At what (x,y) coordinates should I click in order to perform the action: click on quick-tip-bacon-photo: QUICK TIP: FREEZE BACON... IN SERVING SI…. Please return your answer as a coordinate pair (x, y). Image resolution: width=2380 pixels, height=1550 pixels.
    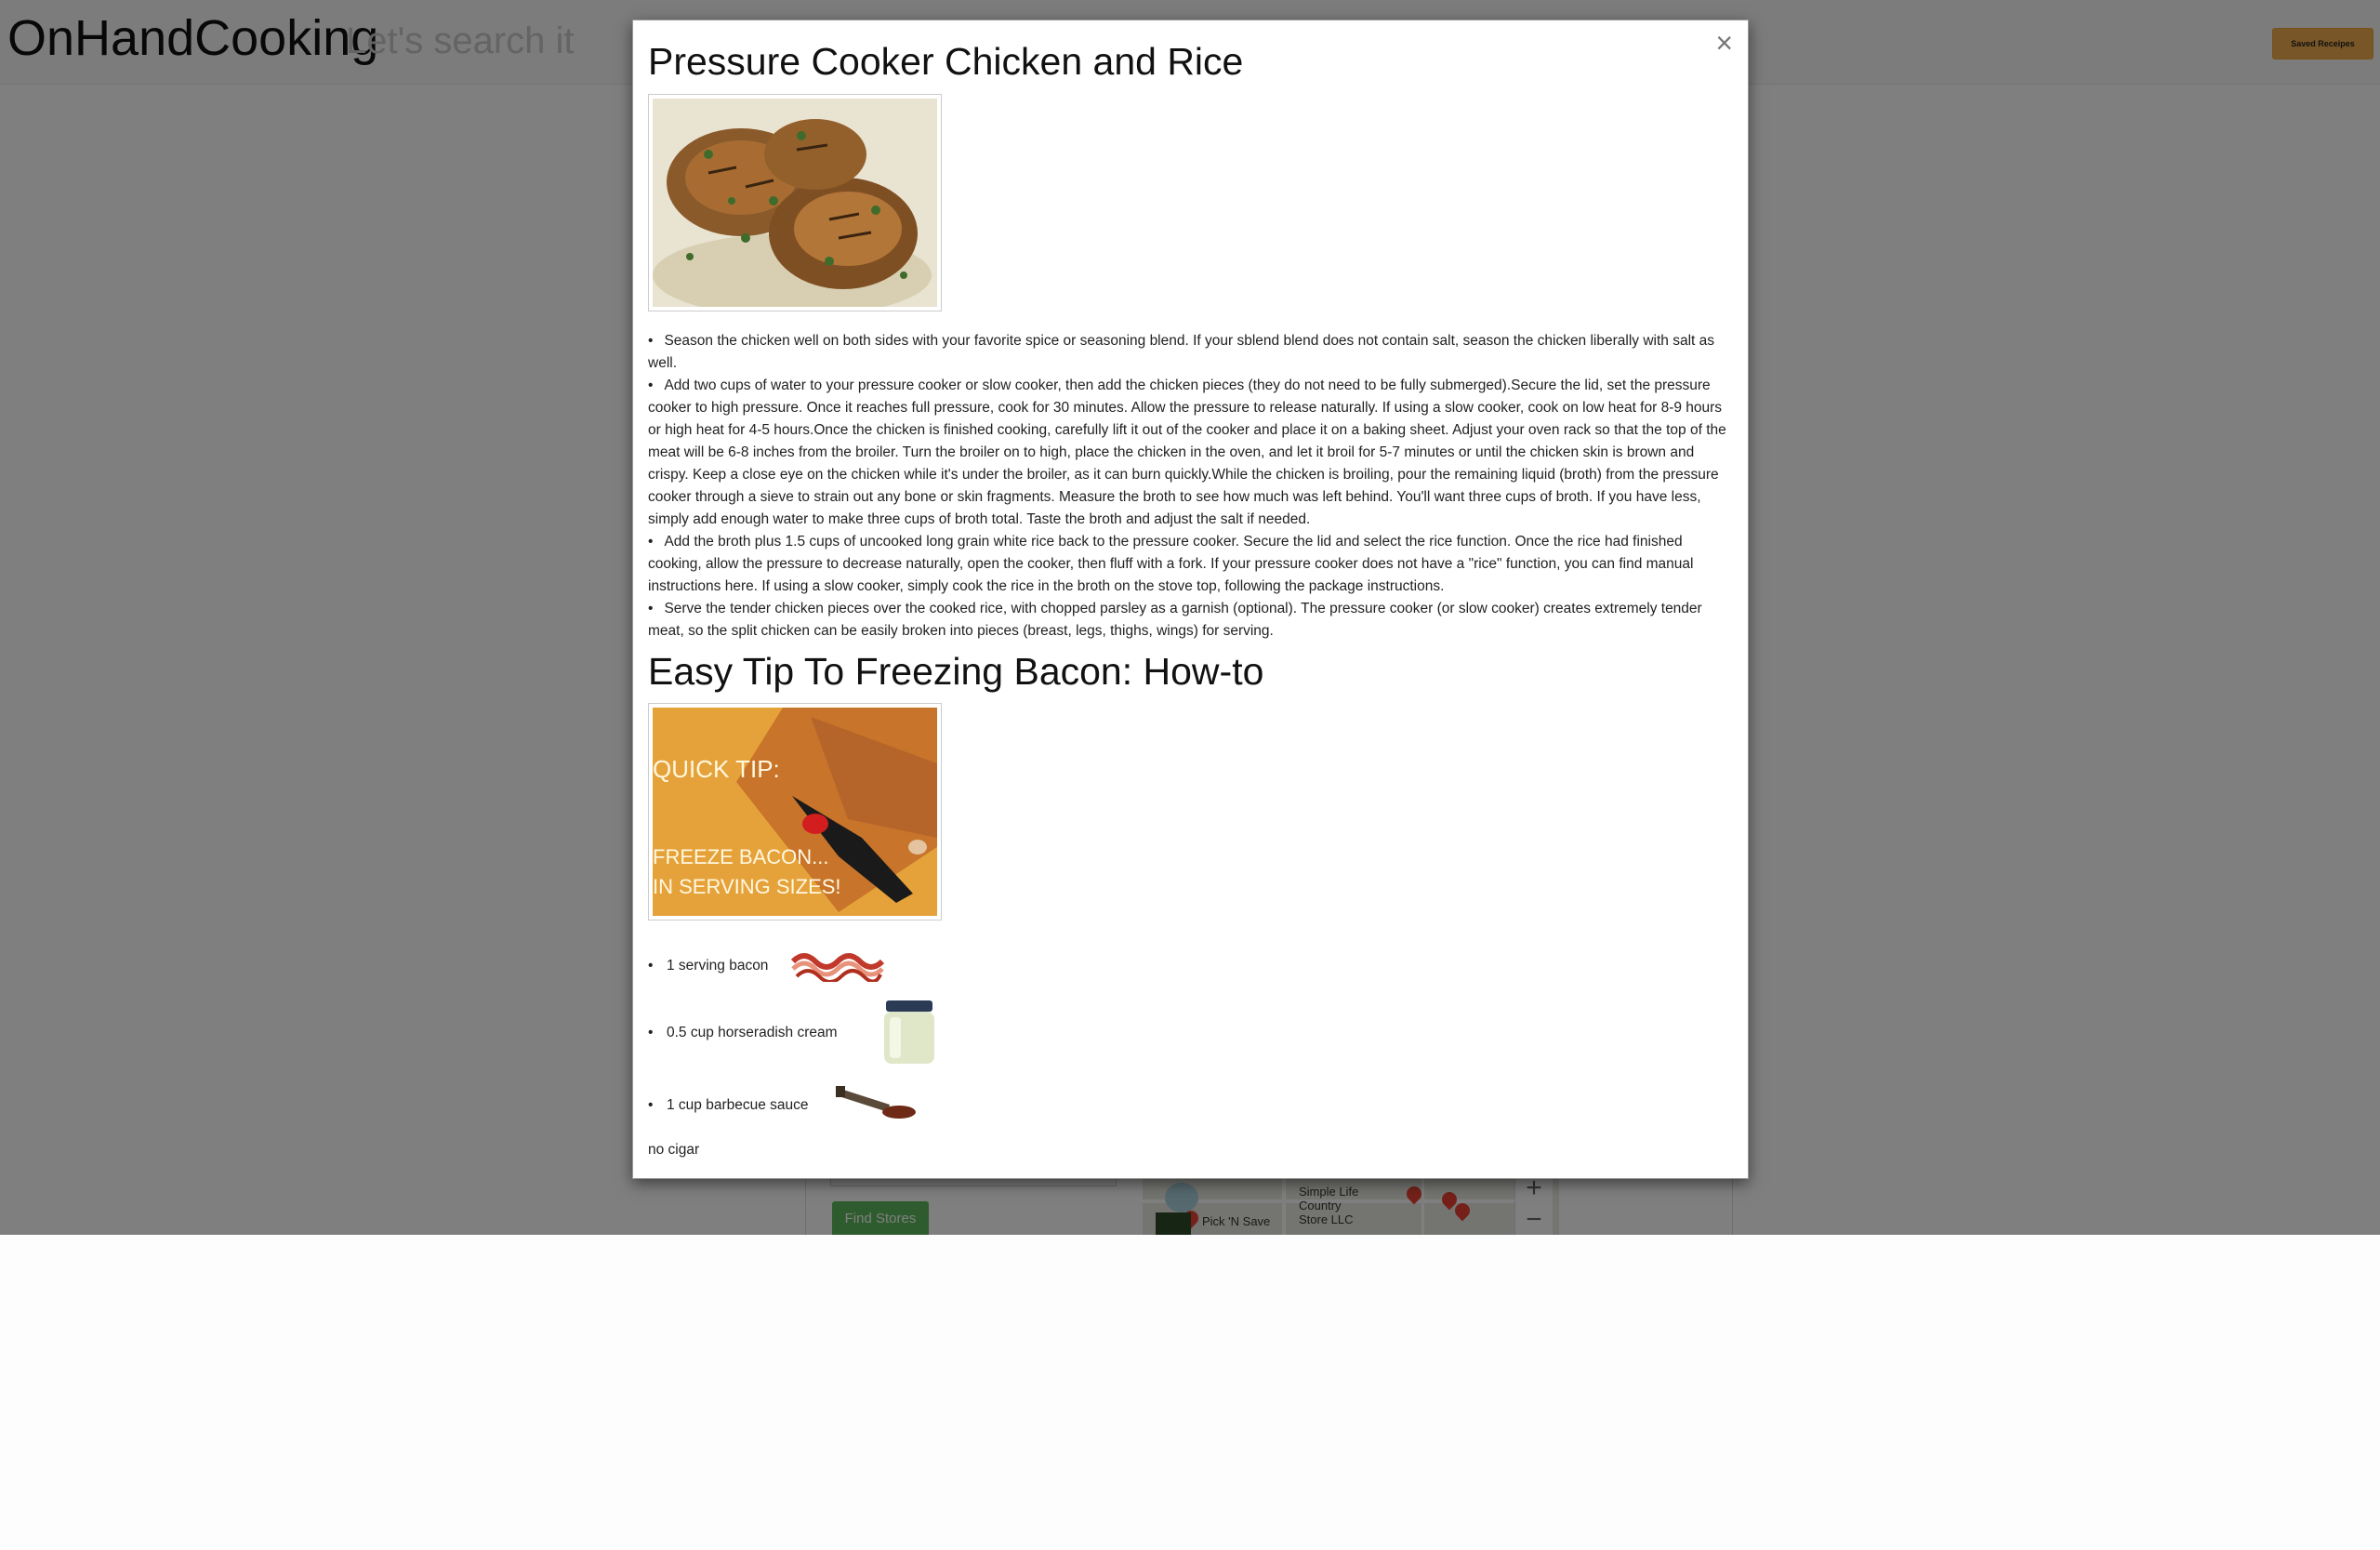
    Looking at the image, I should click on (795, 812).